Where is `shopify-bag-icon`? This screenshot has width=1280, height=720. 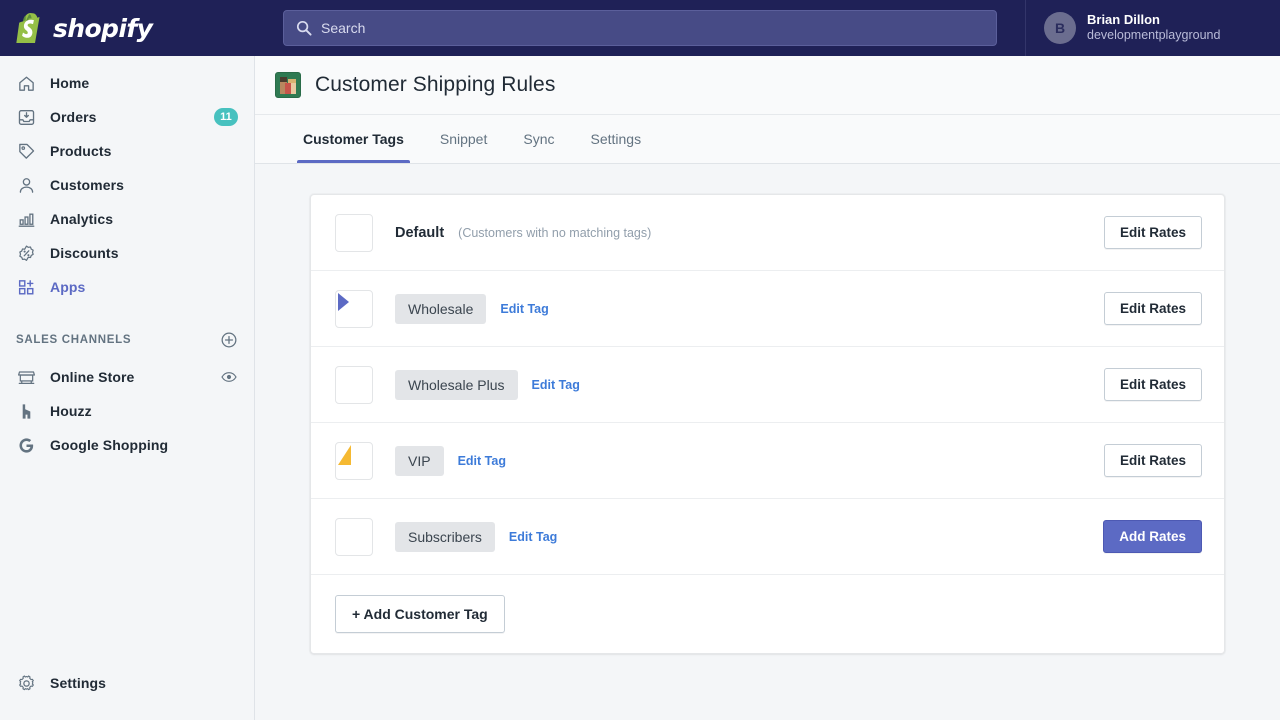
shopify-bag-icon is located at coordinates (30, 28).